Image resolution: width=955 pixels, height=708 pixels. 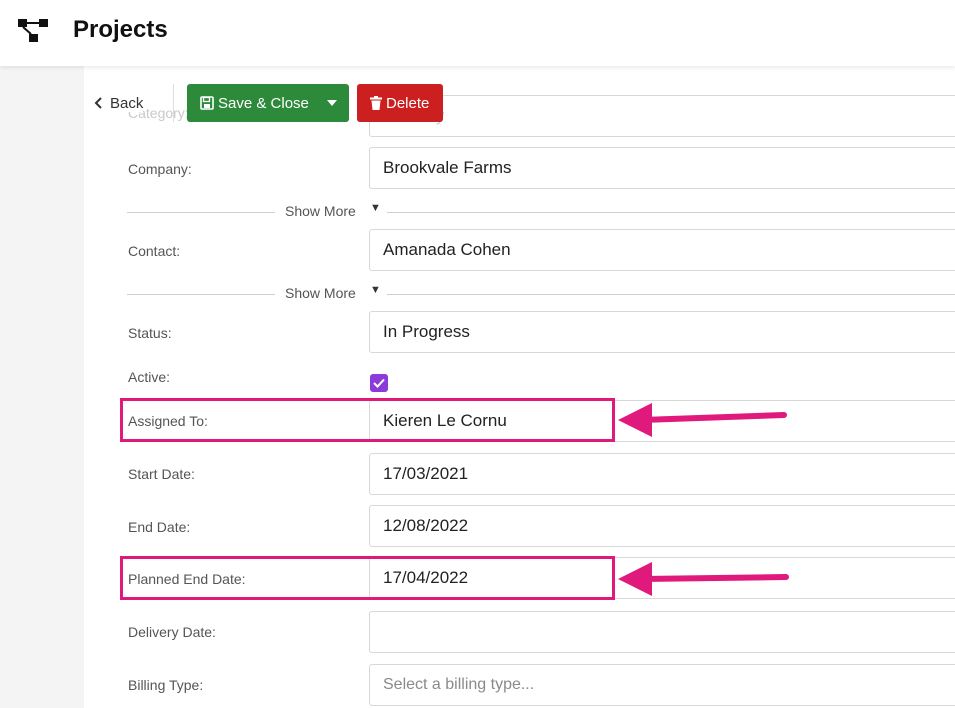 I want to click on back-label: Back, so click(x=127, y=103).